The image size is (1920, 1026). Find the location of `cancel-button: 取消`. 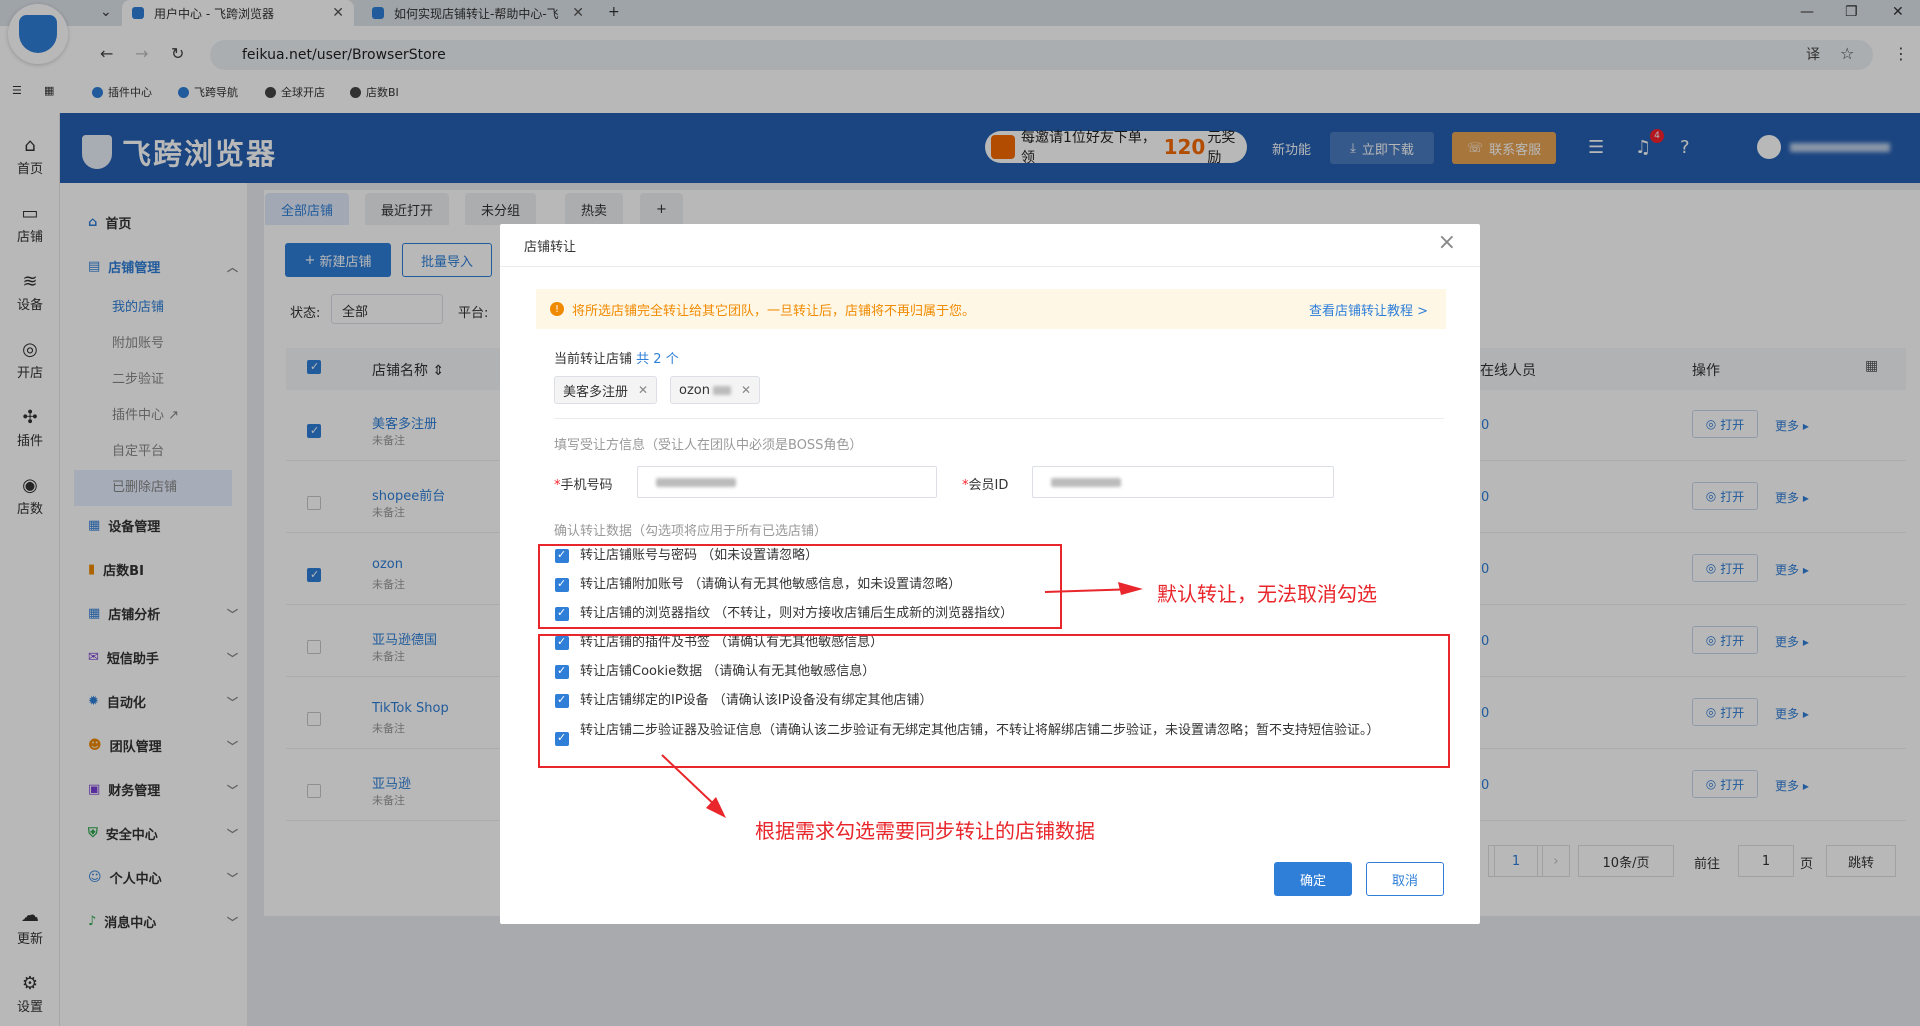

cancel-button: 取消 is located at coordinates (1405, 879).